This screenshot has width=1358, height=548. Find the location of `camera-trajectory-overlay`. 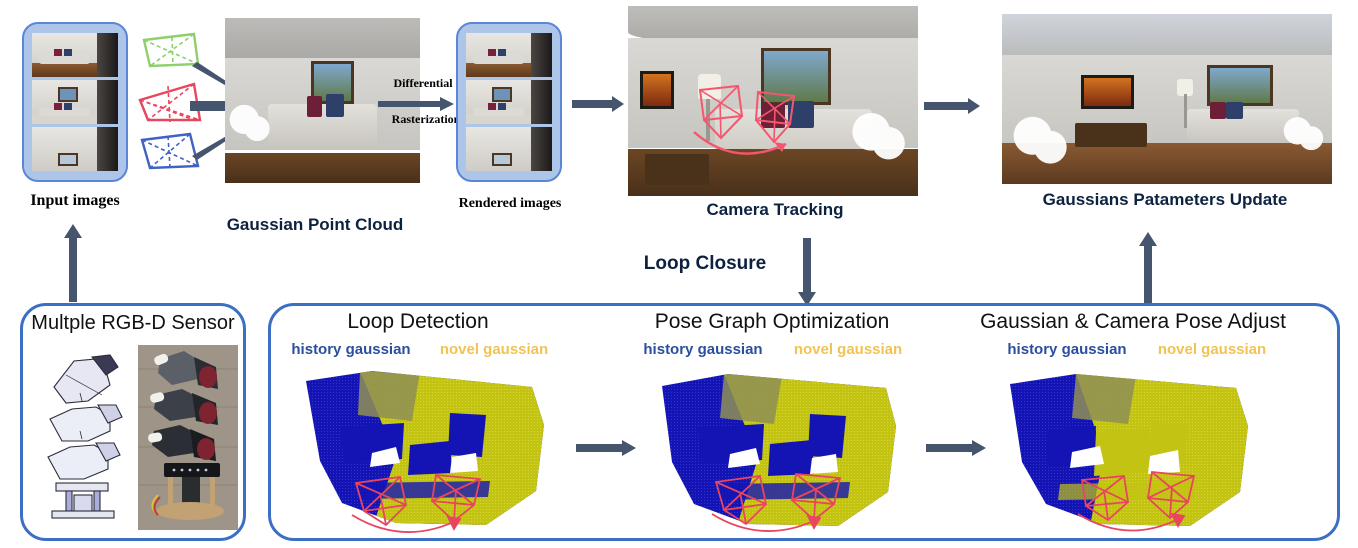

camera-trajectory-overlay is located at coordinates (755, 122).